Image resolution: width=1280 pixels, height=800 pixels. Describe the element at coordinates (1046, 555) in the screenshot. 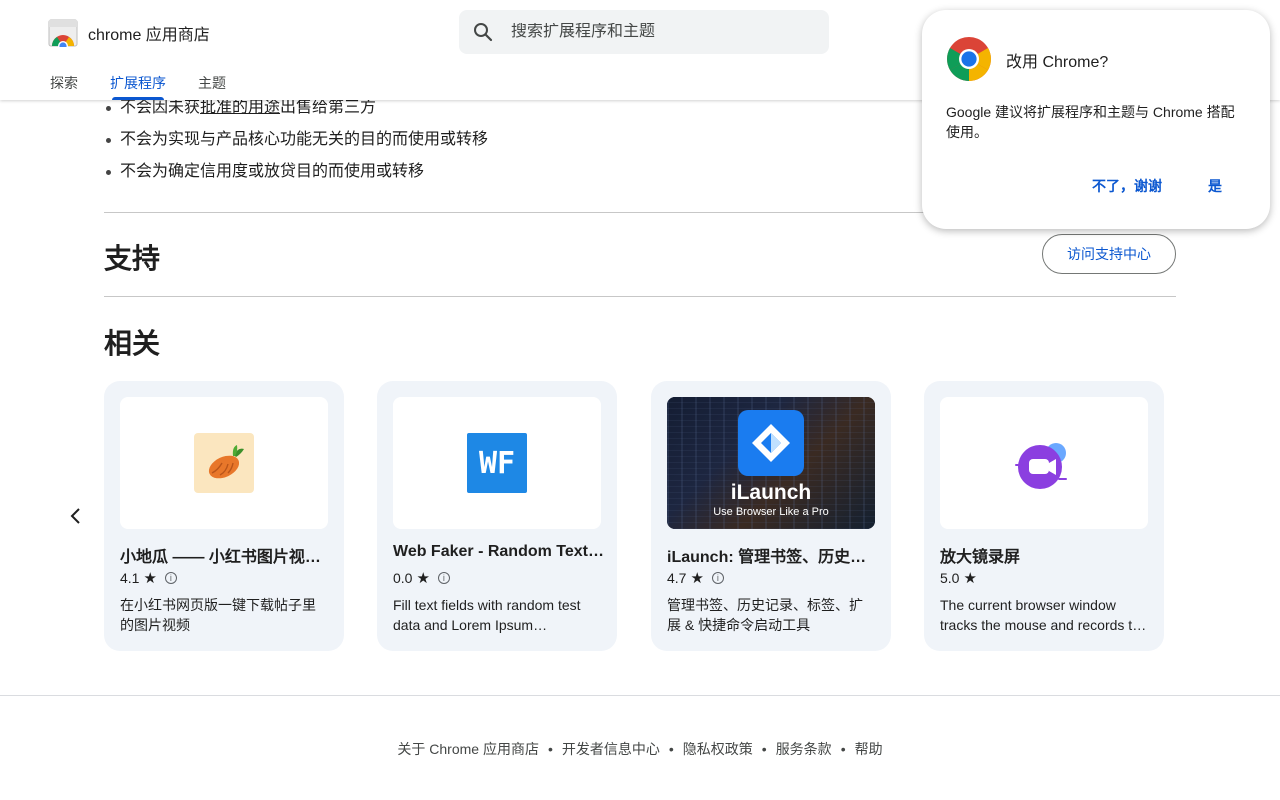

I see `card-title: 放大镜录屏` at that location.